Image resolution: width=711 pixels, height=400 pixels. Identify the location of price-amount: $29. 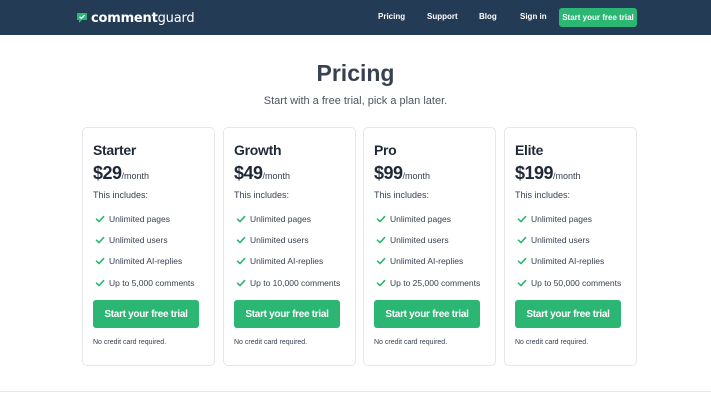
(107, 173).